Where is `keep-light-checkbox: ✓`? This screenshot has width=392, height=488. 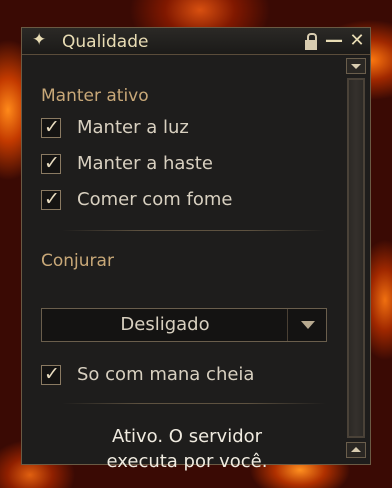 keep-light-checkbox: ✓ is located at coordinates (51, 127).